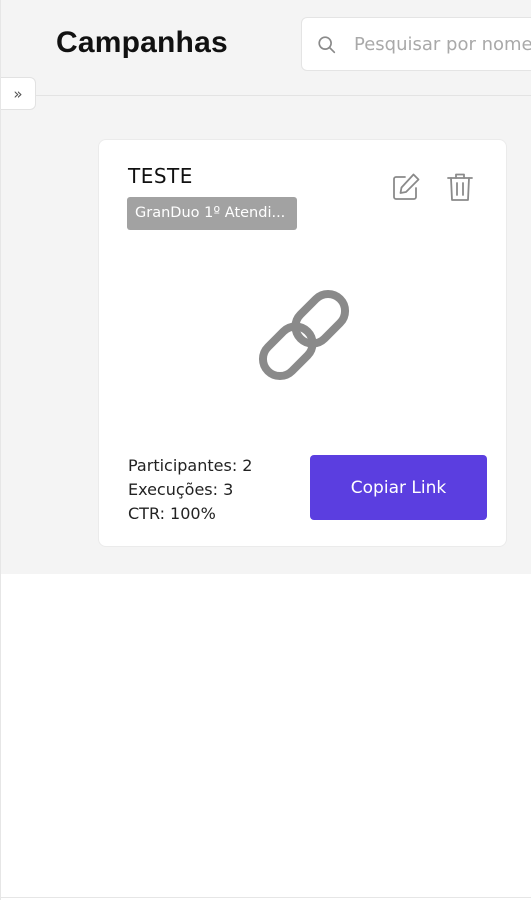 The image size is (531, 900). What do you see at coordinates (266, 48) in the screenshot?
I see `page-header: Campanhas` at bounding box center [266, 48].